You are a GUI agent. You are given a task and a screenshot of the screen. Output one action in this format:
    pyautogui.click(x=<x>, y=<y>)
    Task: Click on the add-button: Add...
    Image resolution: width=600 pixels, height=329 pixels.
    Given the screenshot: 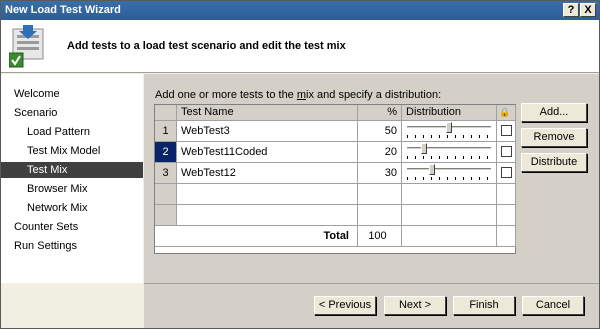 What is the action you would take?
    pyautogui.click(x=554, y=112)
    